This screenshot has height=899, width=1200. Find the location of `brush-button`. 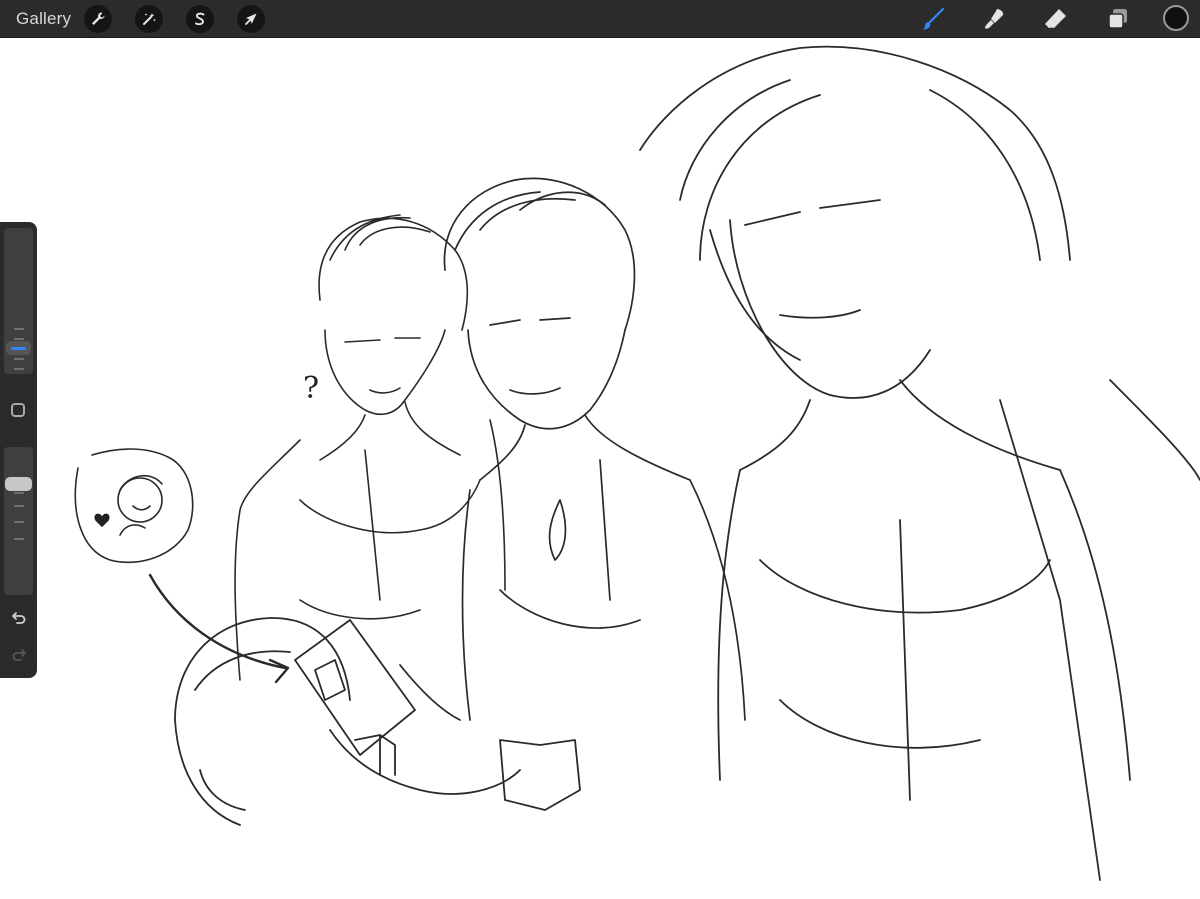

brush-button is located at coordinates (933, 19).